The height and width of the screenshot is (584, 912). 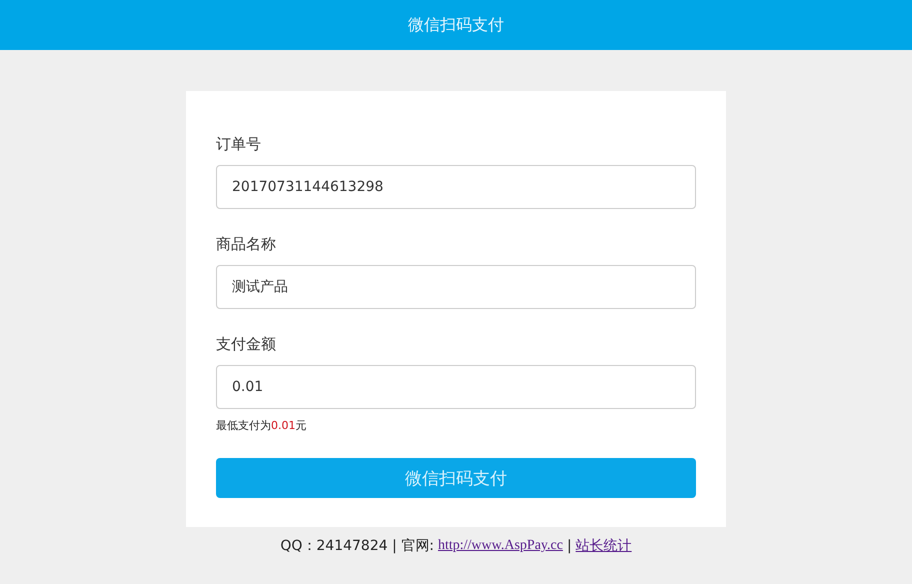 What do you see at coordinates (246, 244) in the screenshot?
I see `field-label: 商品名称` at bounding box center [246, 244].